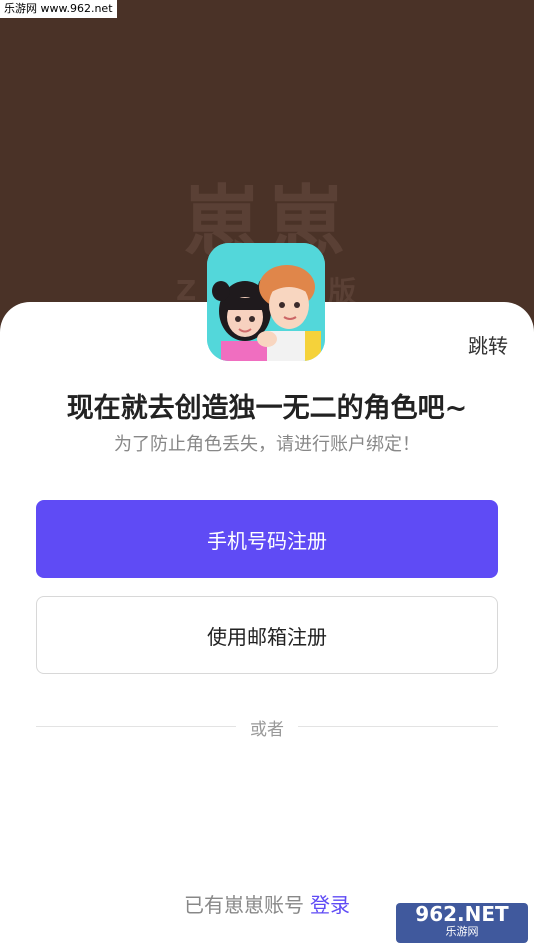 The image size is (534, 949). What do you see at coordinates (267, 730) in the screenshot?
I see `divider-text: 或者` at bounding box center [267, 730].